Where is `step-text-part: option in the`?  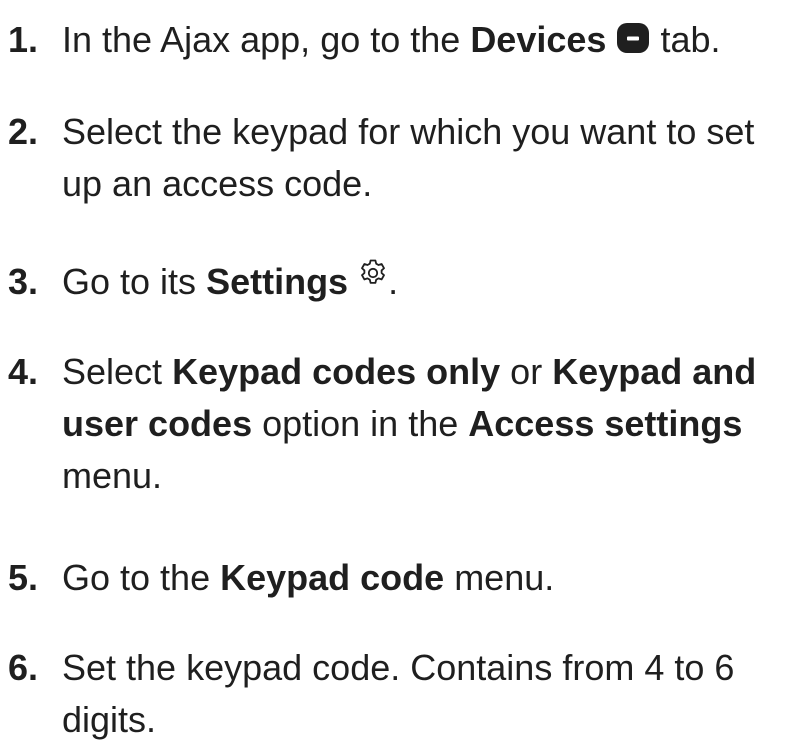
step-text-part: option in the is located at coordinates (360, 423).